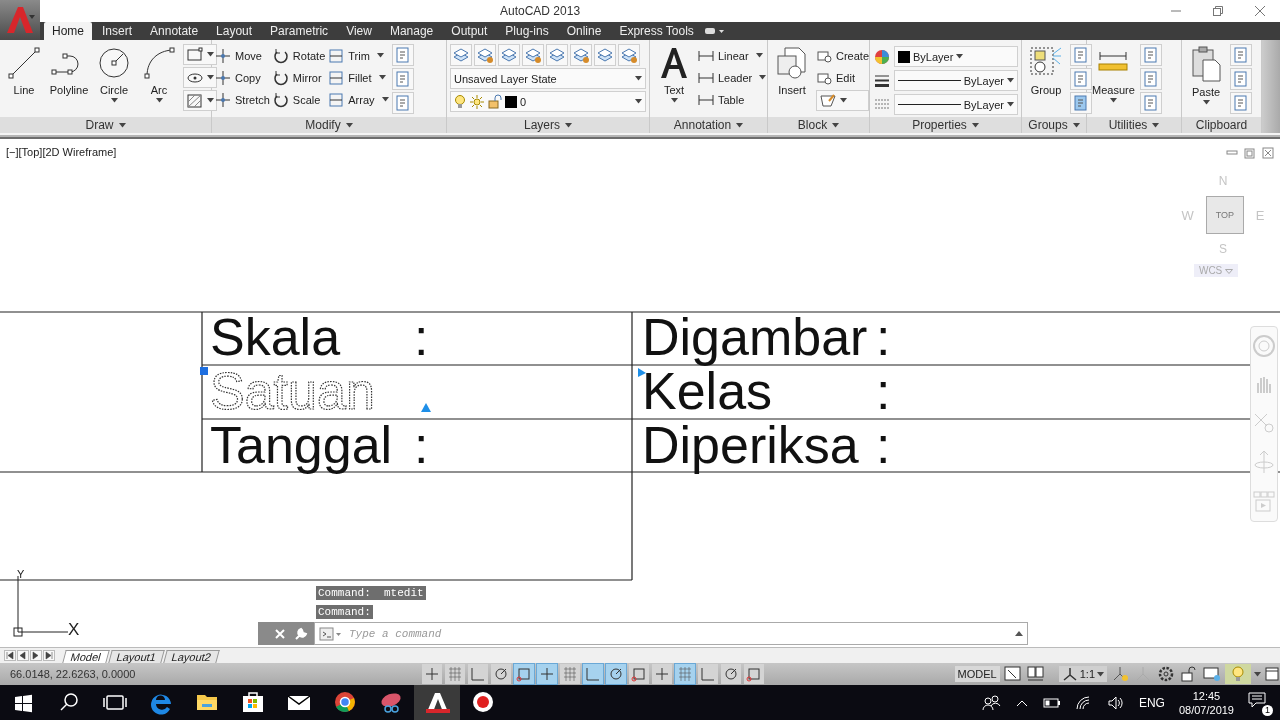  Describe the element at coordinates (843, 55) in the screenshot. I see `ribbon-tool-button: Create` at that location.